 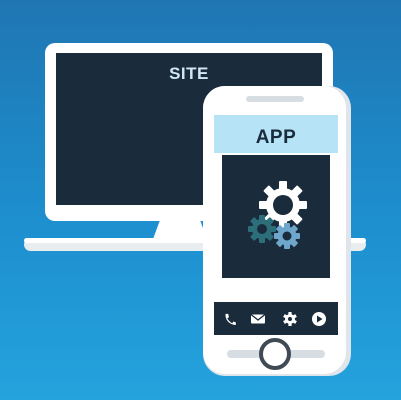 I want to click on mail-icon, so click(x=258, y=318).